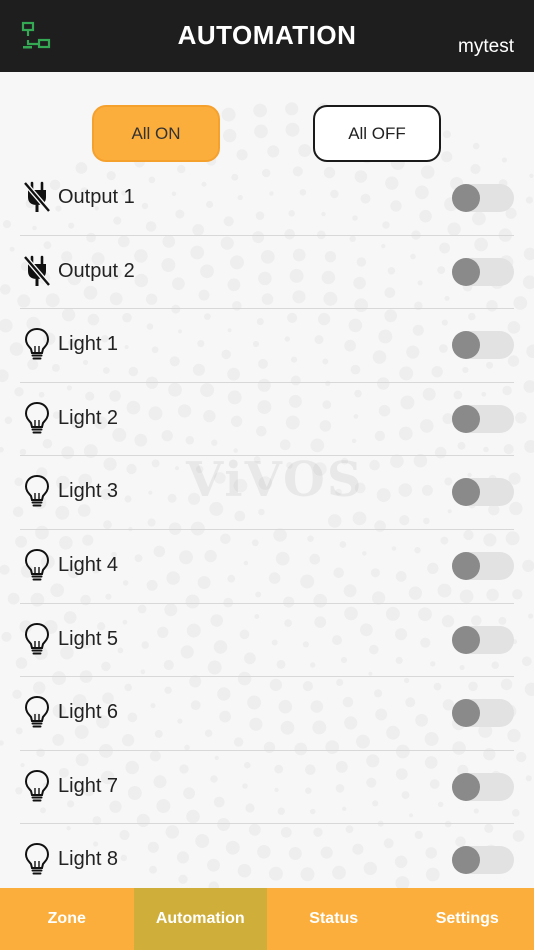  I want to click on tab-status: Status, so click(334, 919).